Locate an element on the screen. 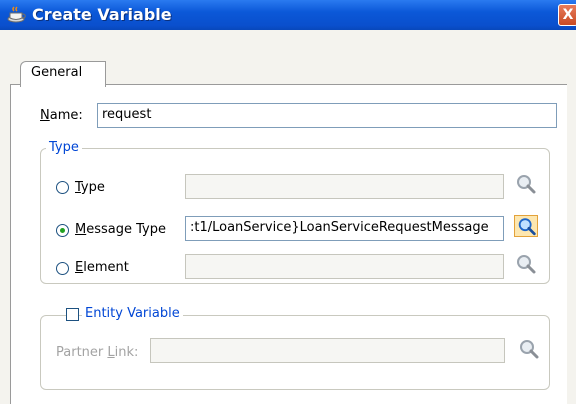 The image size is (576, 404). title-bar: Create Variable X is located at coordinates (288, 15).